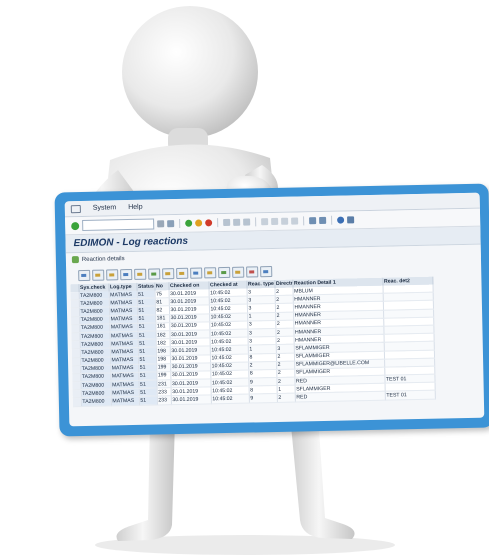 The height and width of the screenshot is (558, 489). What do you see at coordinates (199, 223) in the screenshot?
I see `exit-icon` at bounding box center [199, 223].